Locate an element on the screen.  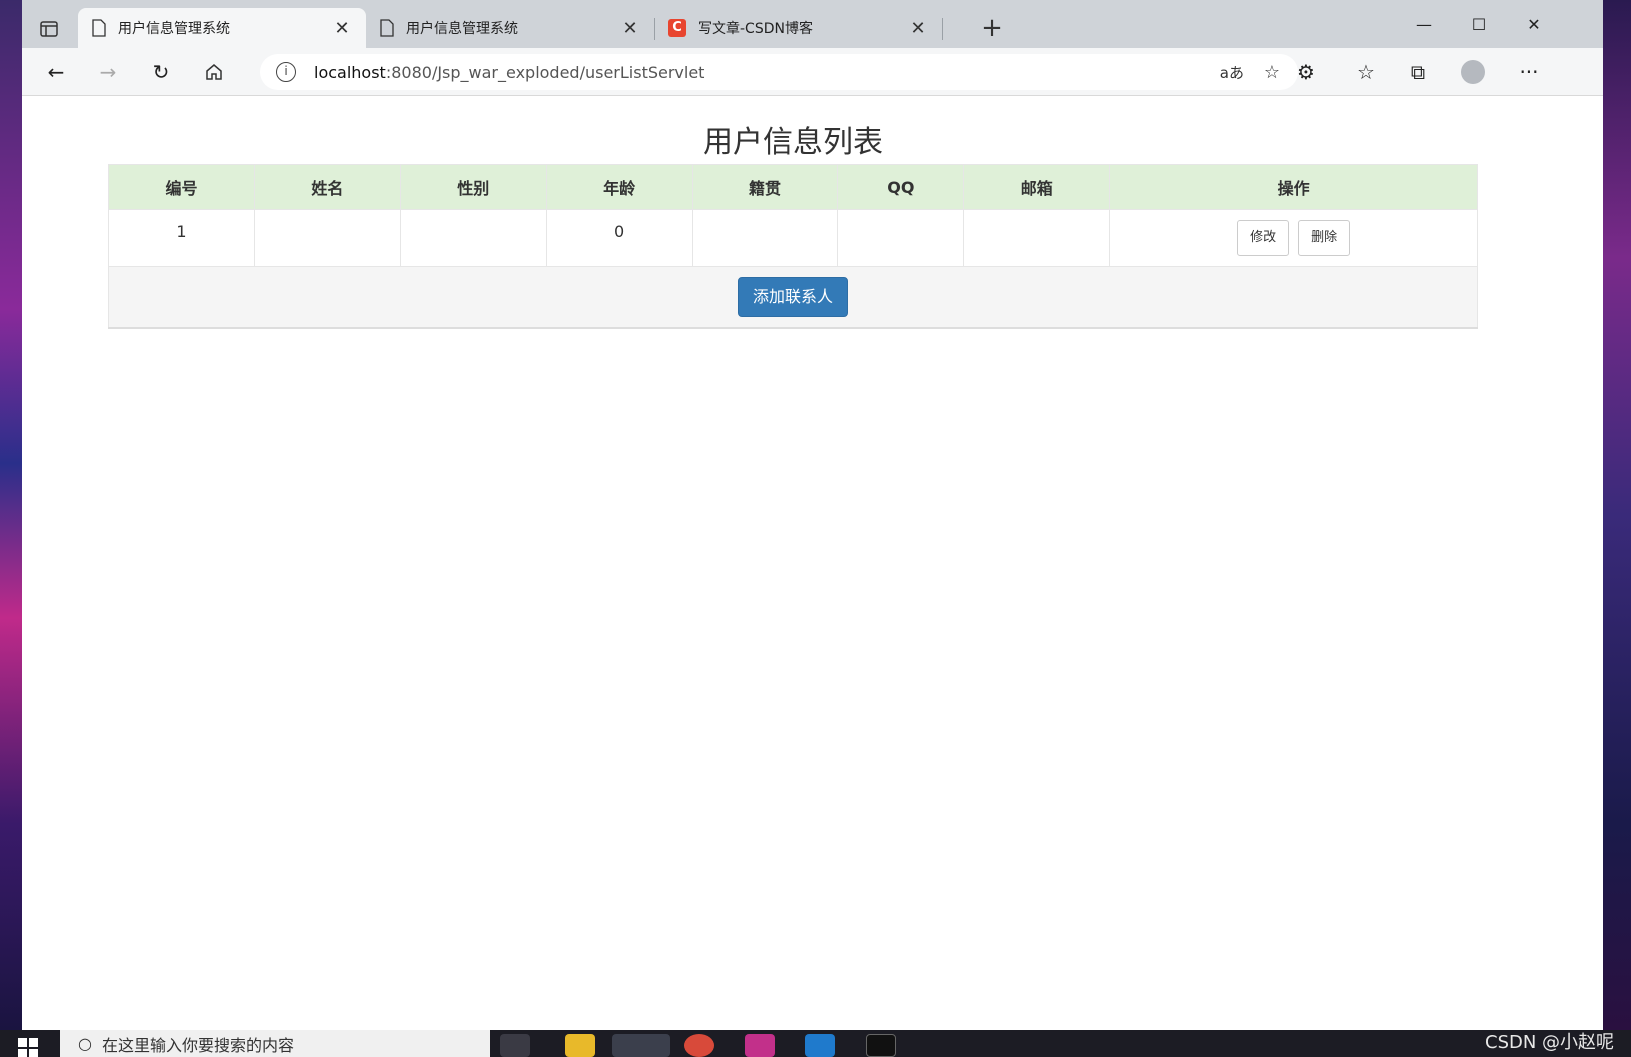
cell-actions: 修改 删除 is located at coordinates (1293, 238).